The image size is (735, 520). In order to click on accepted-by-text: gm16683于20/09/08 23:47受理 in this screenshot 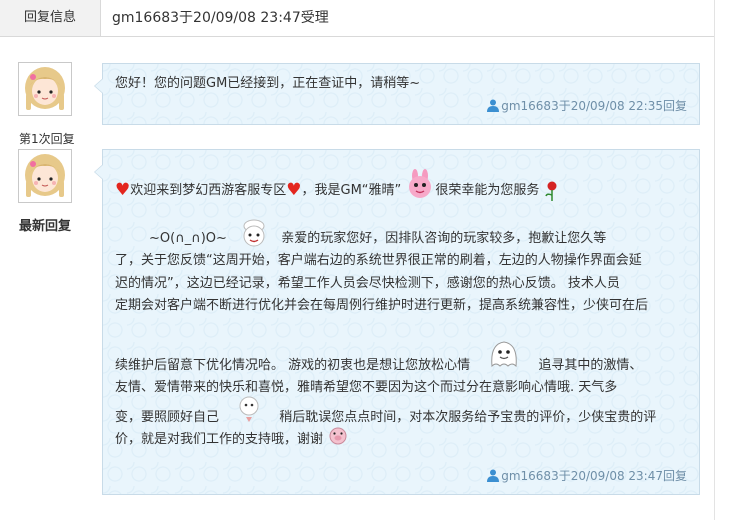, I will do `click(220, 18)`.